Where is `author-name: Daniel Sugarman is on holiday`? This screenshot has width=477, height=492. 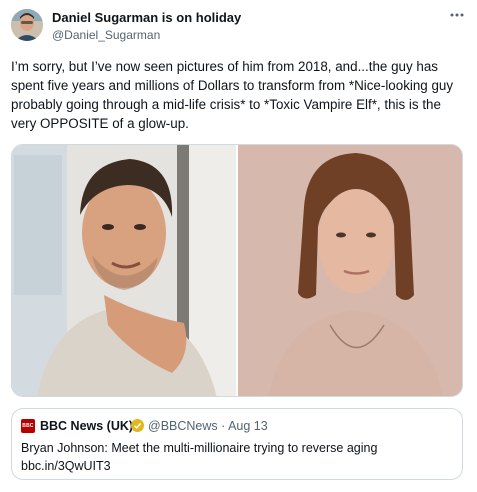 author-name: Daniel Sugarman is on holiday is located at coordinates (146, 17).